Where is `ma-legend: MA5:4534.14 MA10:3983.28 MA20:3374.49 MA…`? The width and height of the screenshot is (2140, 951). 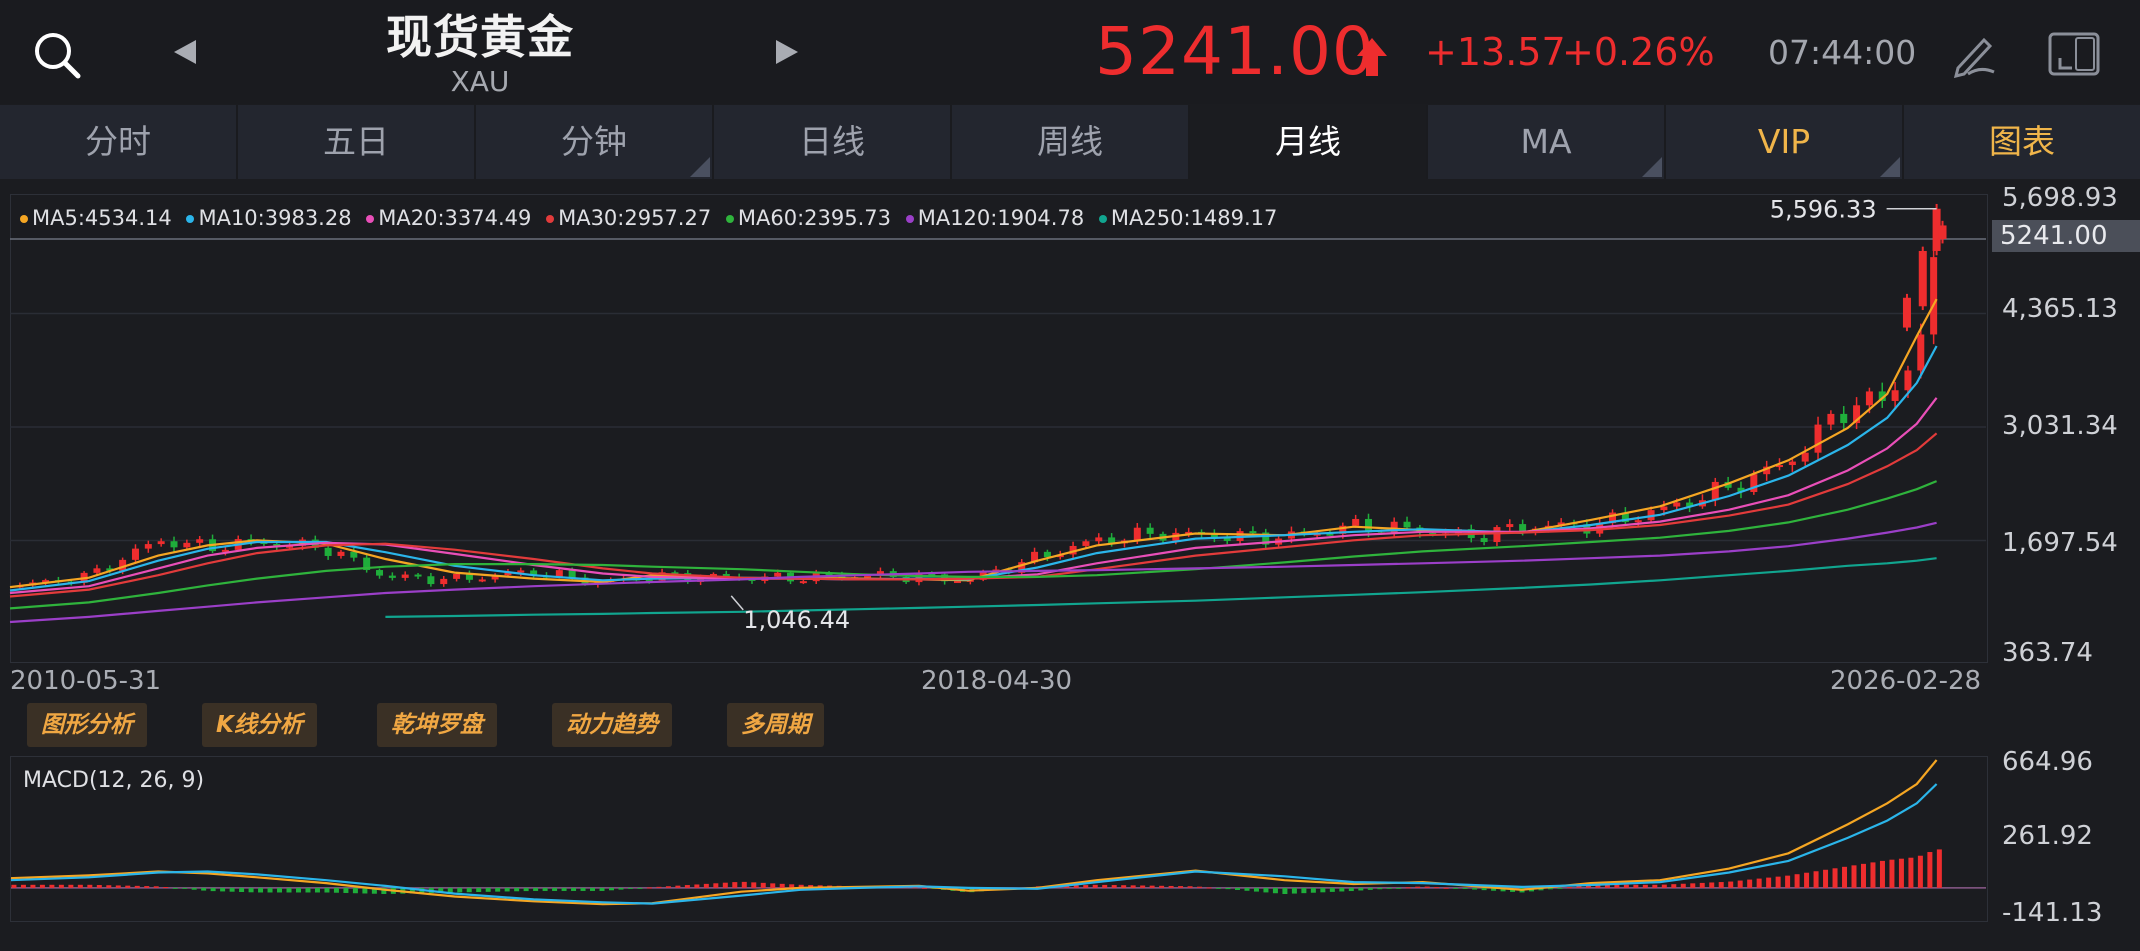 ma-legend: MA5:4534.14 MA10:3983.28 MA20:3374.49 MA… is located at coordinates (652, 218).